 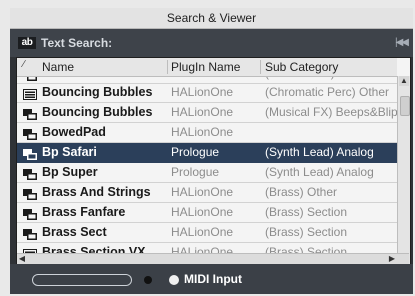 I want to click on ab-text-search-icon: ab, so click(x=27, y=43).